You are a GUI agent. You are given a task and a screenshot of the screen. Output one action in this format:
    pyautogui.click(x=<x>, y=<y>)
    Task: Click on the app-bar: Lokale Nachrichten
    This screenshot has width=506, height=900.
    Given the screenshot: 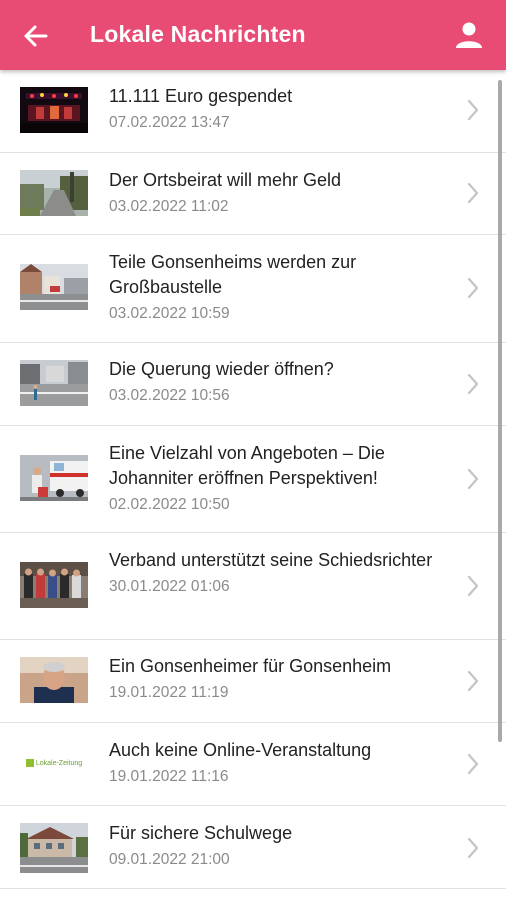 What is the action you would take?
    pyautogui.click(x=253, y=35)
    